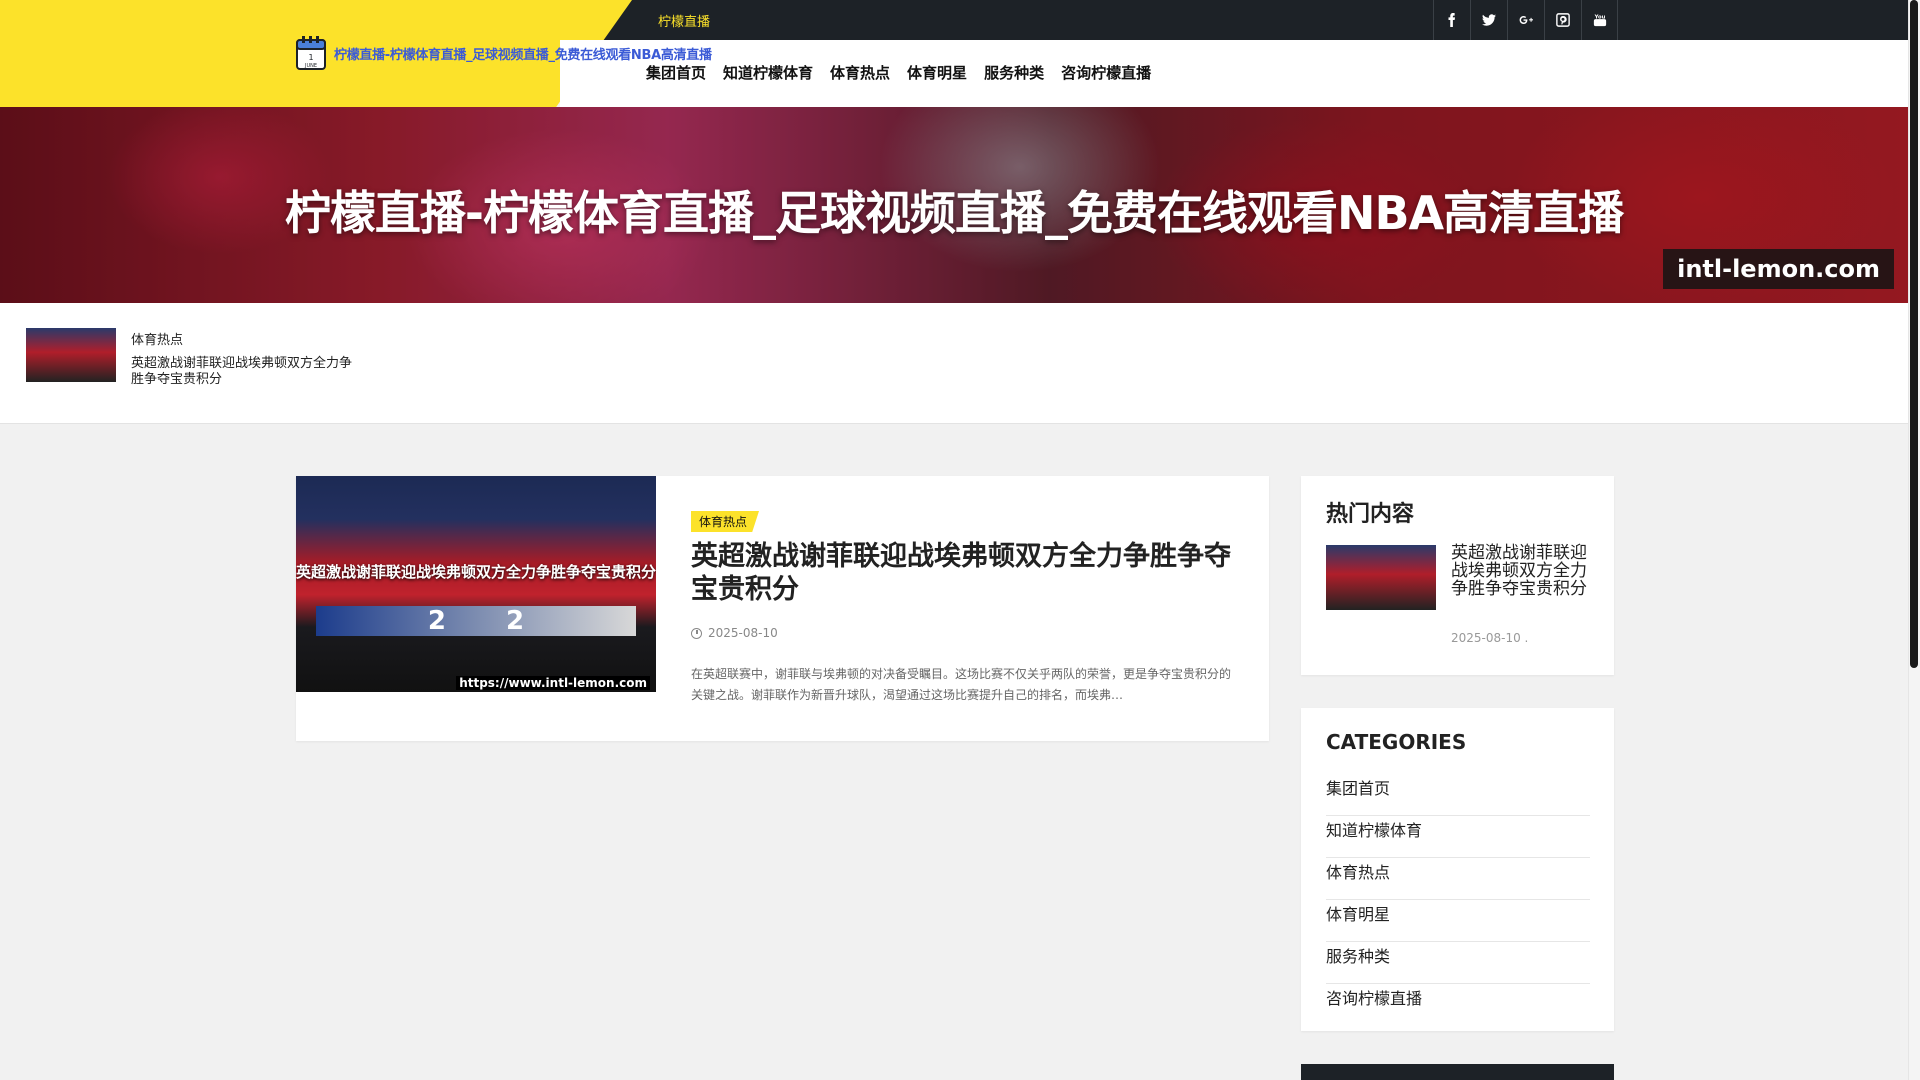 The height and width of the screenshot is (1080, 1920). What do you see at coordinates (937, 72) in the screenshot?
I see `nav-item-stars: 体育明星` at bounding box center [937, 72].